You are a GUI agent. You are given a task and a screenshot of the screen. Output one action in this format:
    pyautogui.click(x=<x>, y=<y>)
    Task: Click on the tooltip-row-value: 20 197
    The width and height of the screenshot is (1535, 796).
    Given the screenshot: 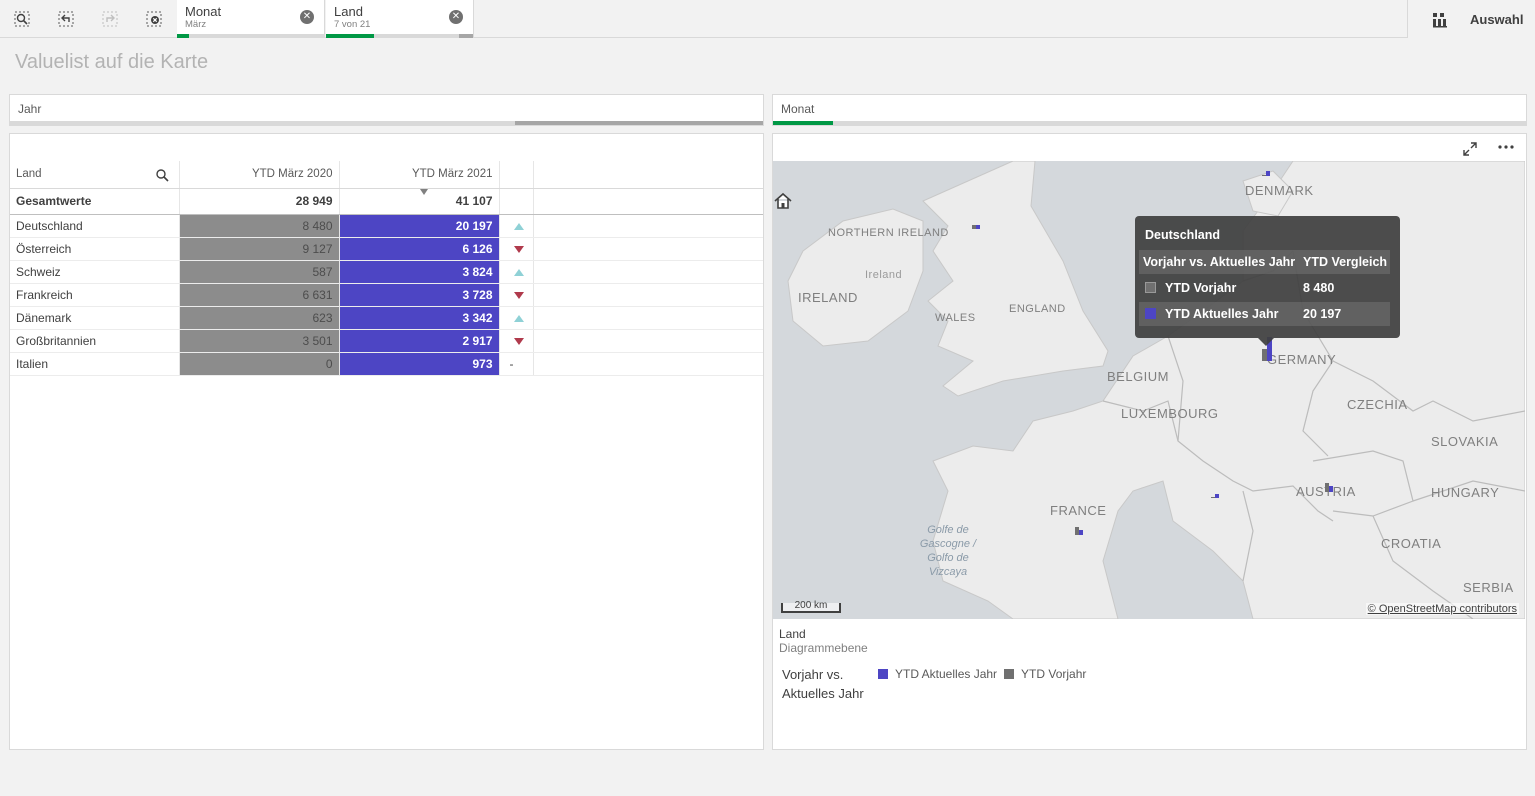 What is the action you would take?
    pyautogui.click(x=1322, y=314)
    